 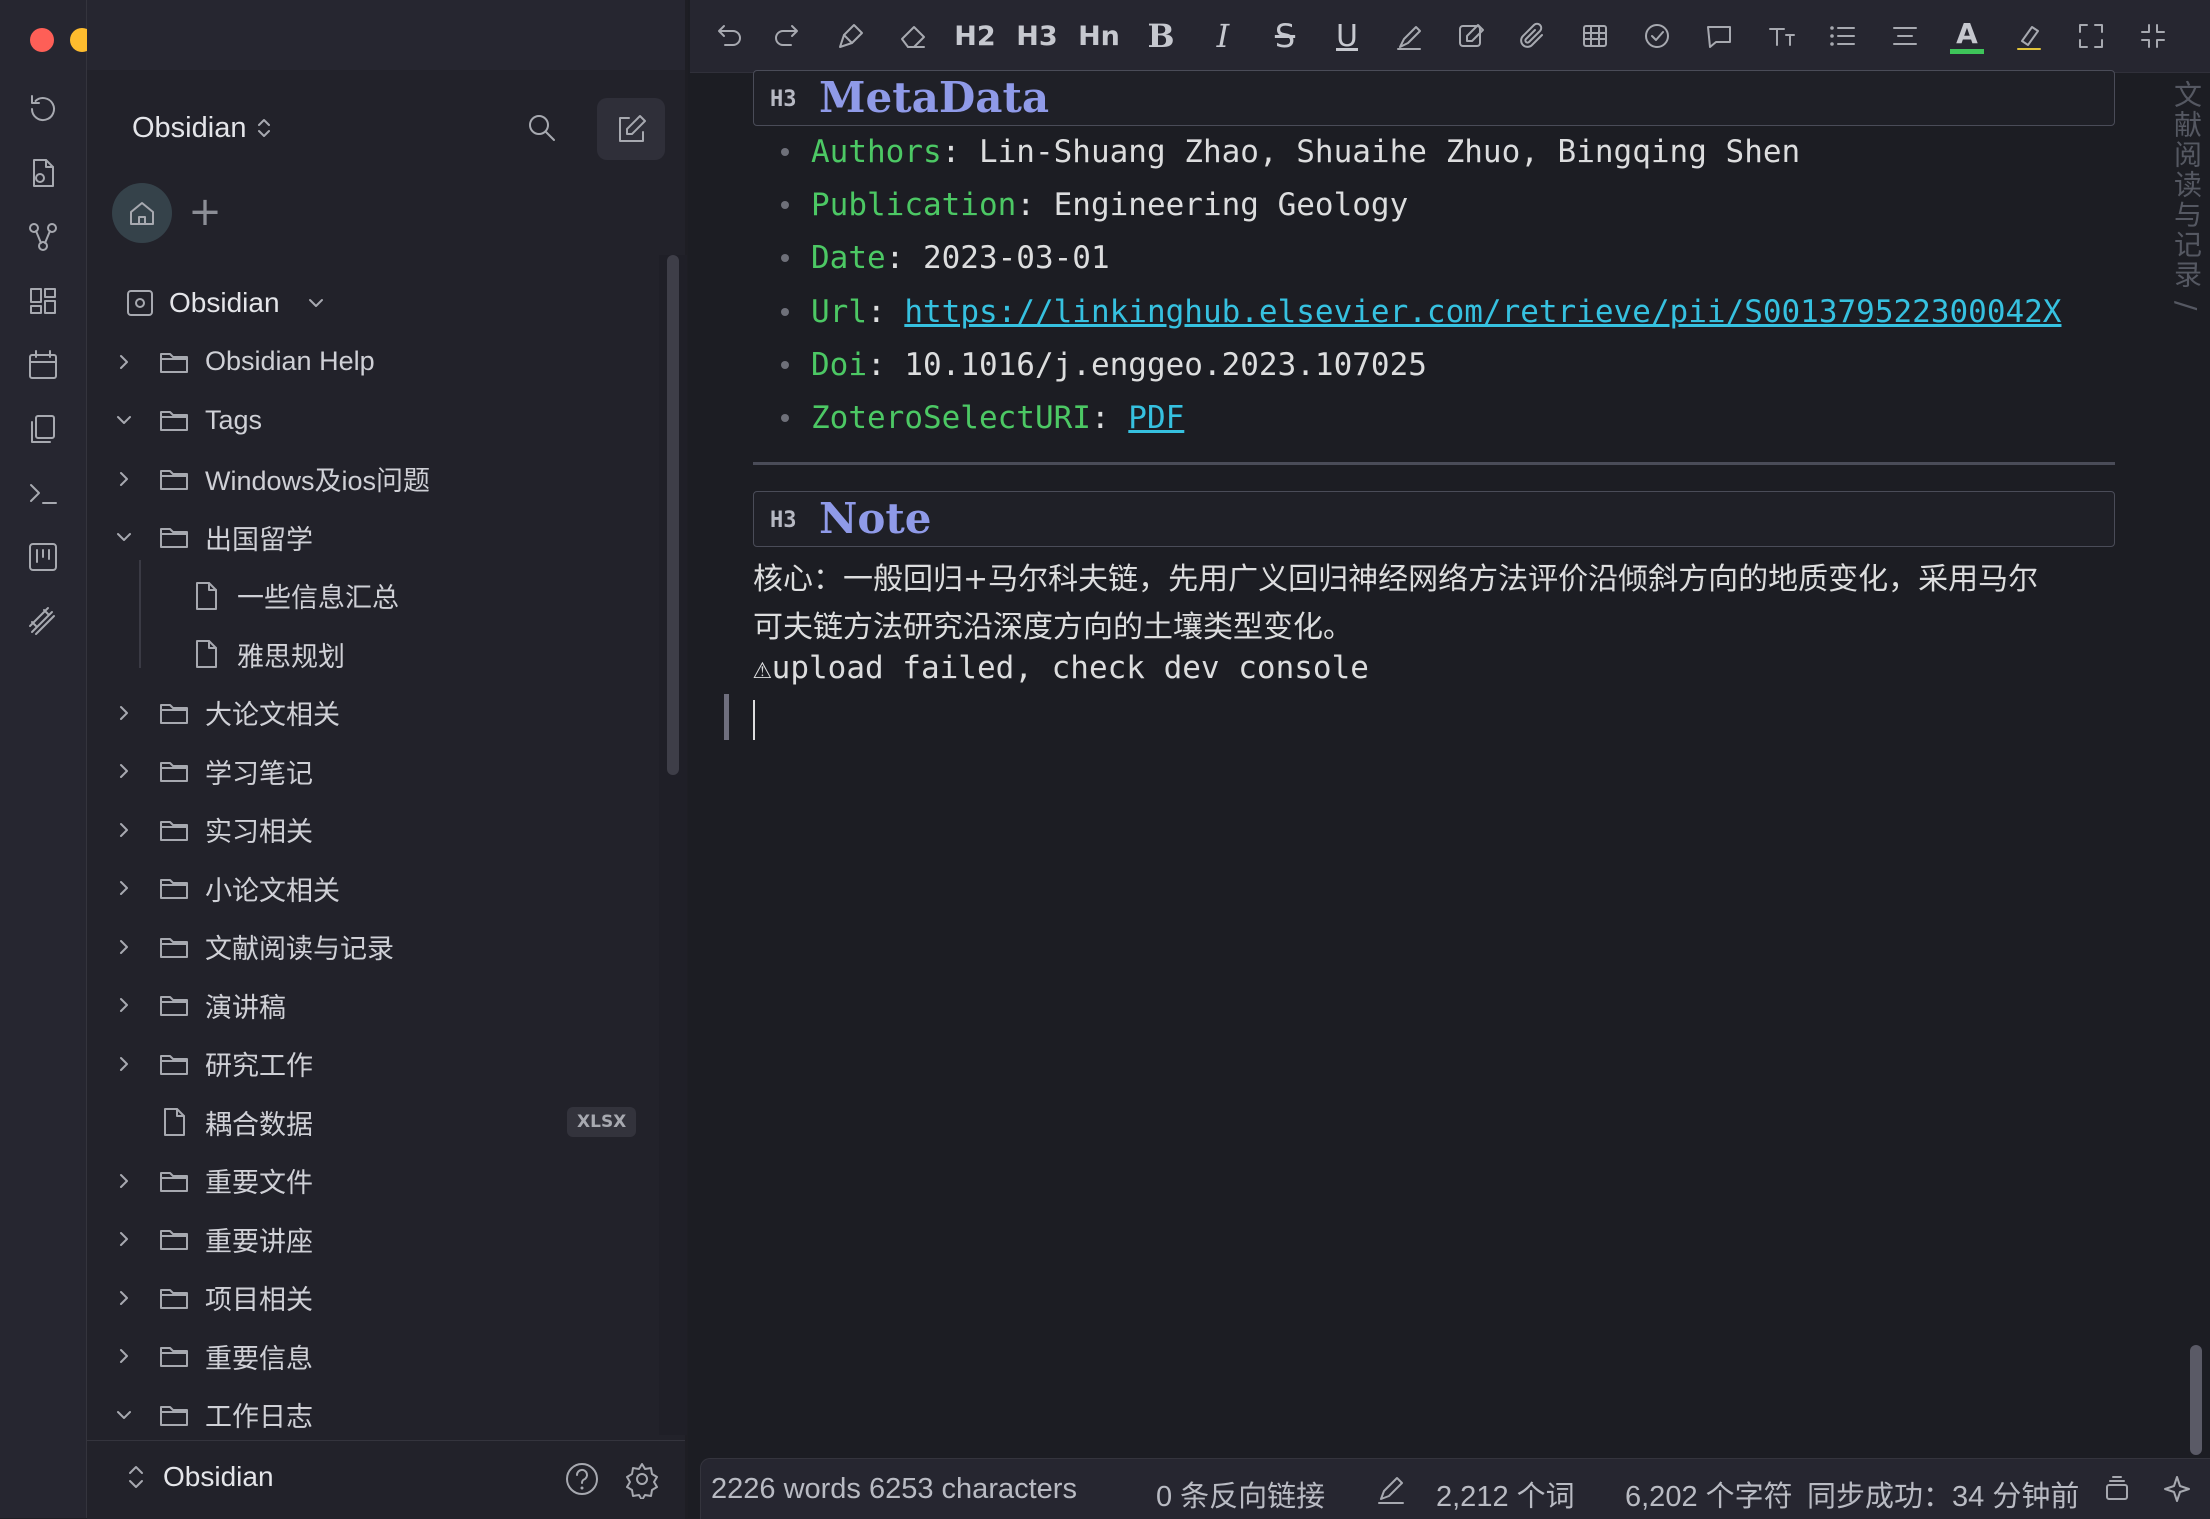 I want to click on callout-icon, so click(x=1719, y=36).